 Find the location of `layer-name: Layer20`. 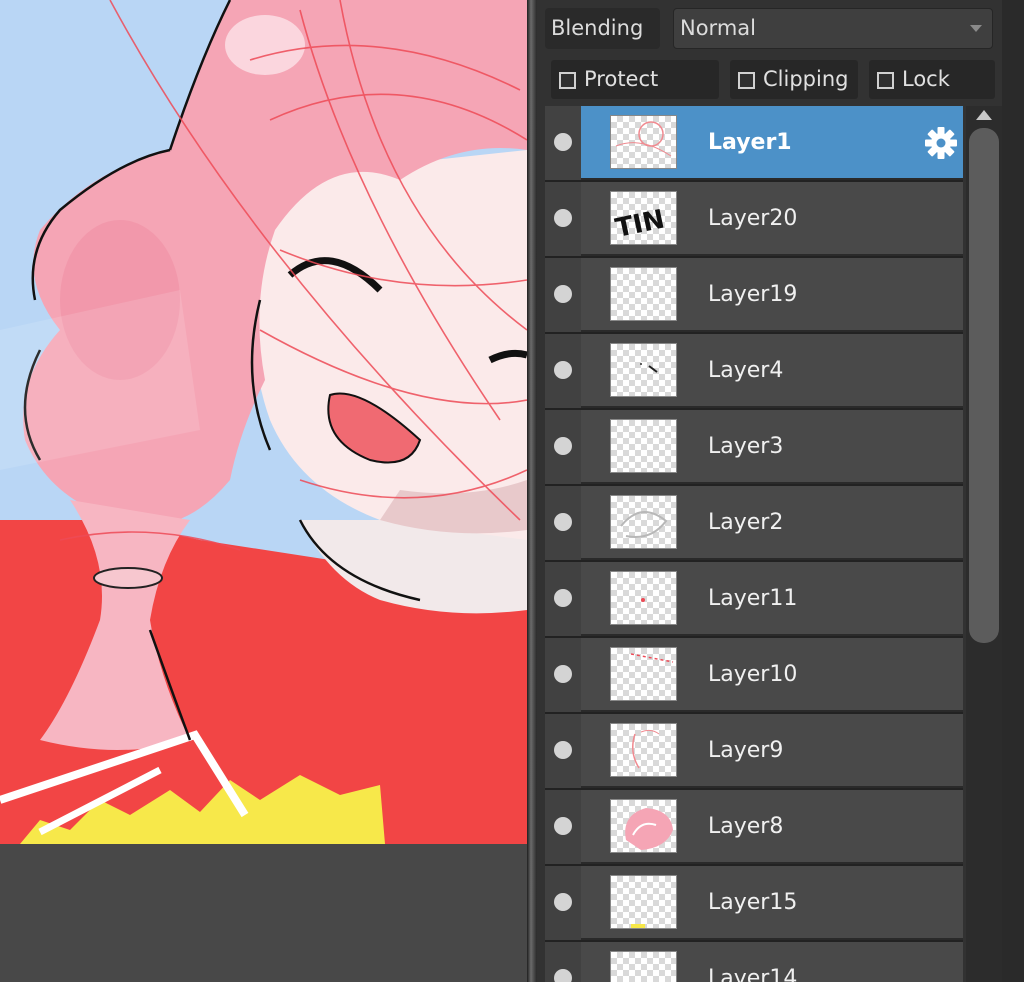

layer-name: Layer20 is located at coordinates (753, 218).